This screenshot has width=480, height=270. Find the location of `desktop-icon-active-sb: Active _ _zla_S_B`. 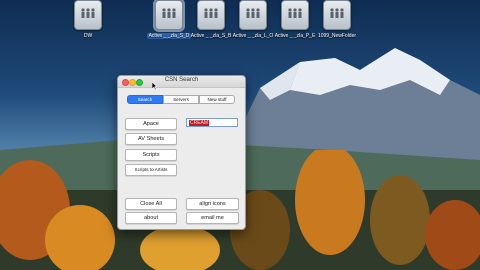

desktop-icon-active-sb: Active _ _zla_S_B is located at coordinates (211, 22).